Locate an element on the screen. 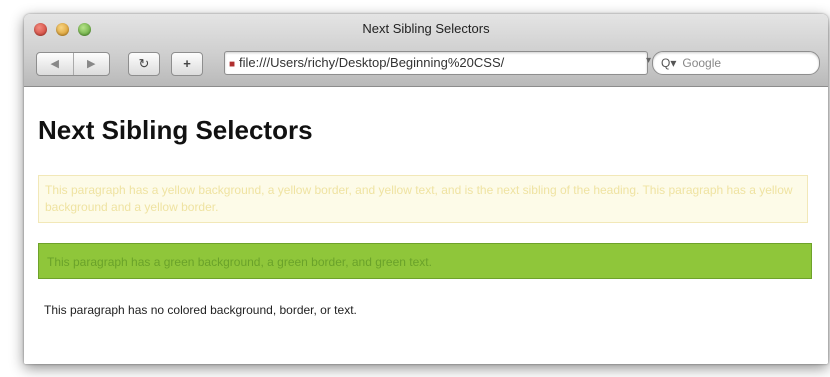  search-field: Q▾ Google is located at coordinates (736, 63).